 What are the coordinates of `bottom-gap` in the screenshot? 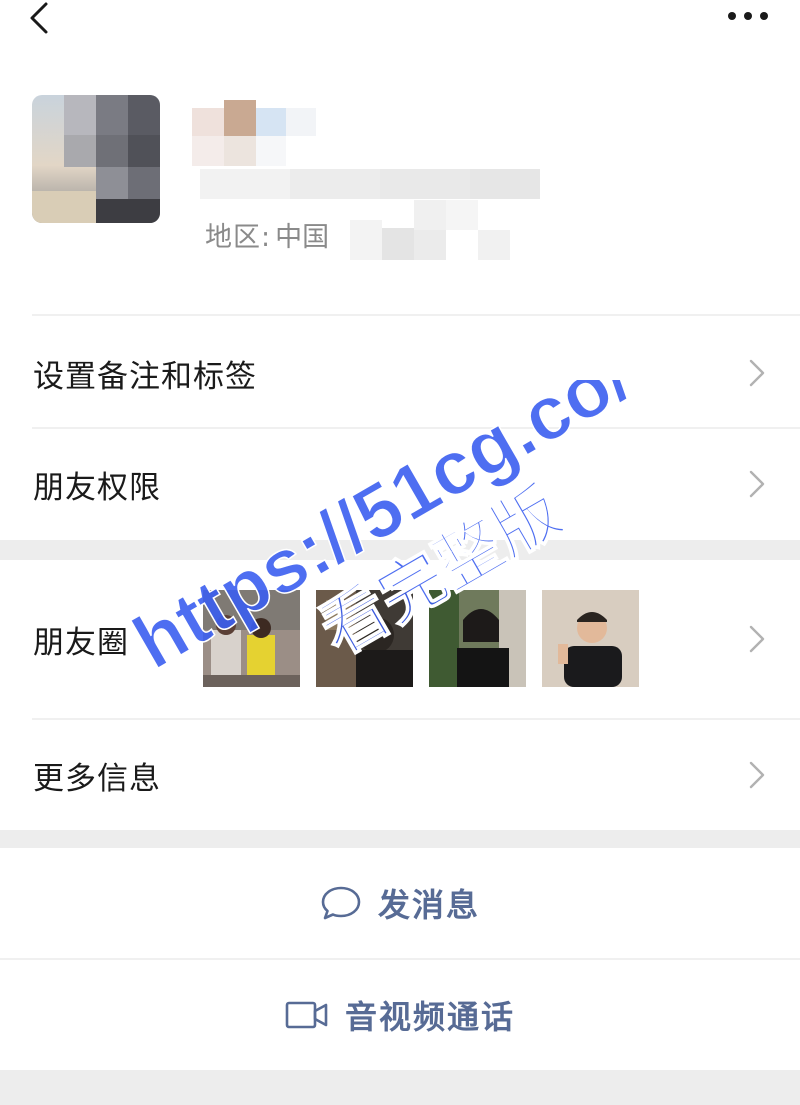 It's located at (400, 1087).